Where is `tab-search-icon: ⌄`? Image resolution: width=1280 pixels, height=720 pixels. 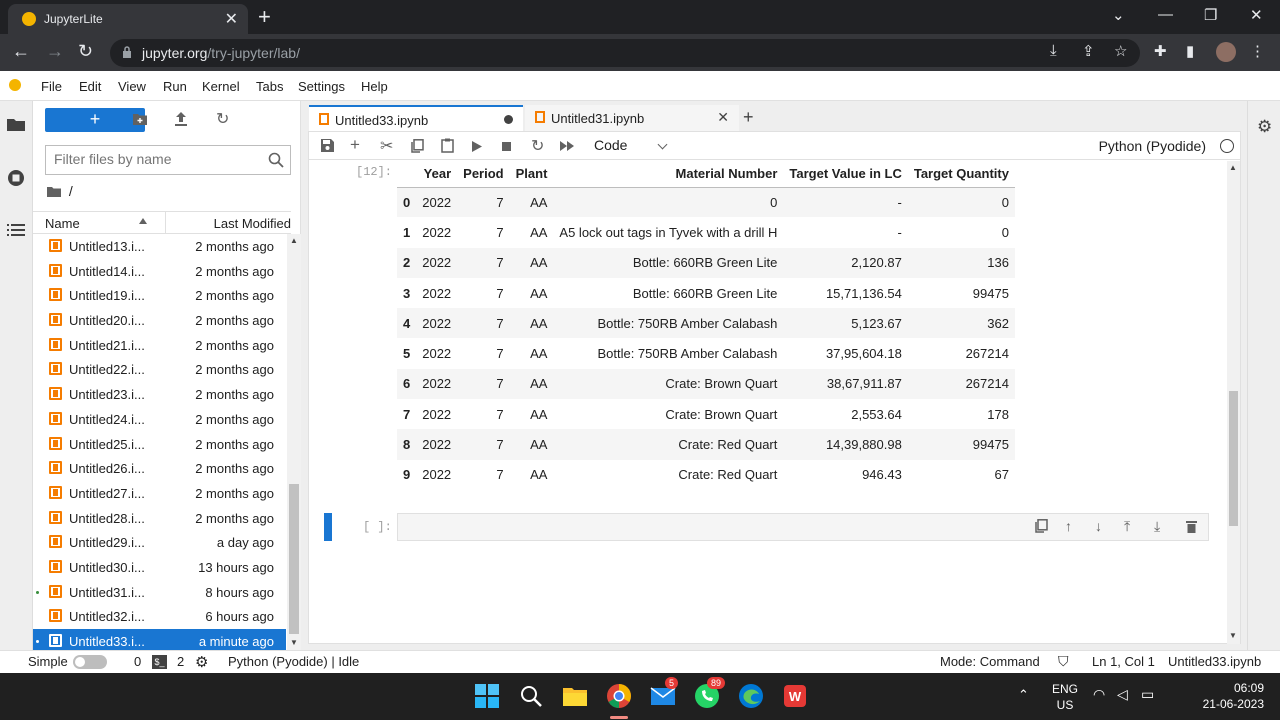 tab-search-icon: ⌄ is located at coordinates (1118, 15).